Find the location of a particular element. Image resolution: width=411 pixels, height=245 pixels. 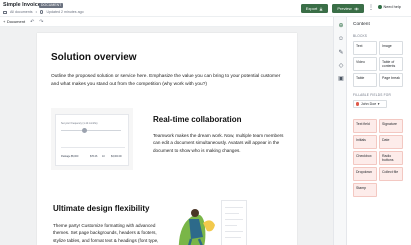

folder-link: All documents is located at coordinates (21, 12).